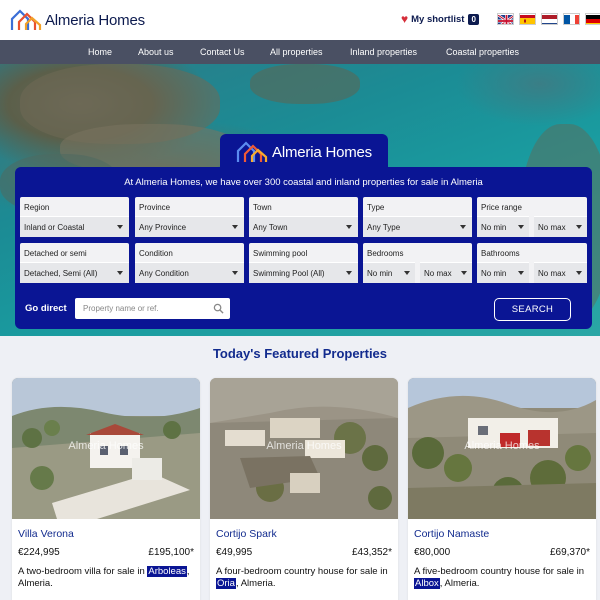  What do you see at coordinates (494, 227) in the screenshot?
I see `price-min-value: No min` at bounding box center [494, 227].